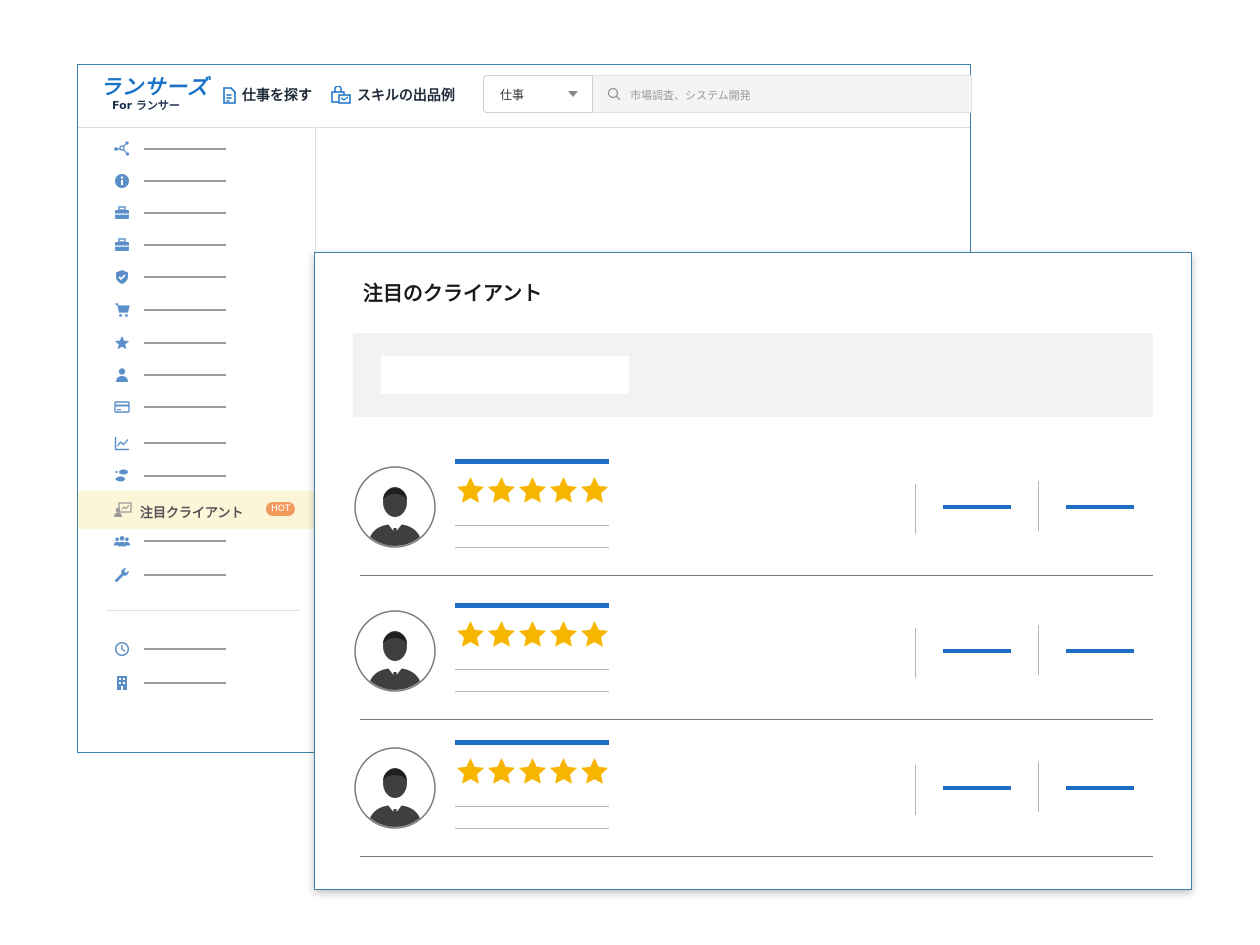  Describe the element at coordinates (122, 649) in the screenshot. I see `clock-icon` at that location.